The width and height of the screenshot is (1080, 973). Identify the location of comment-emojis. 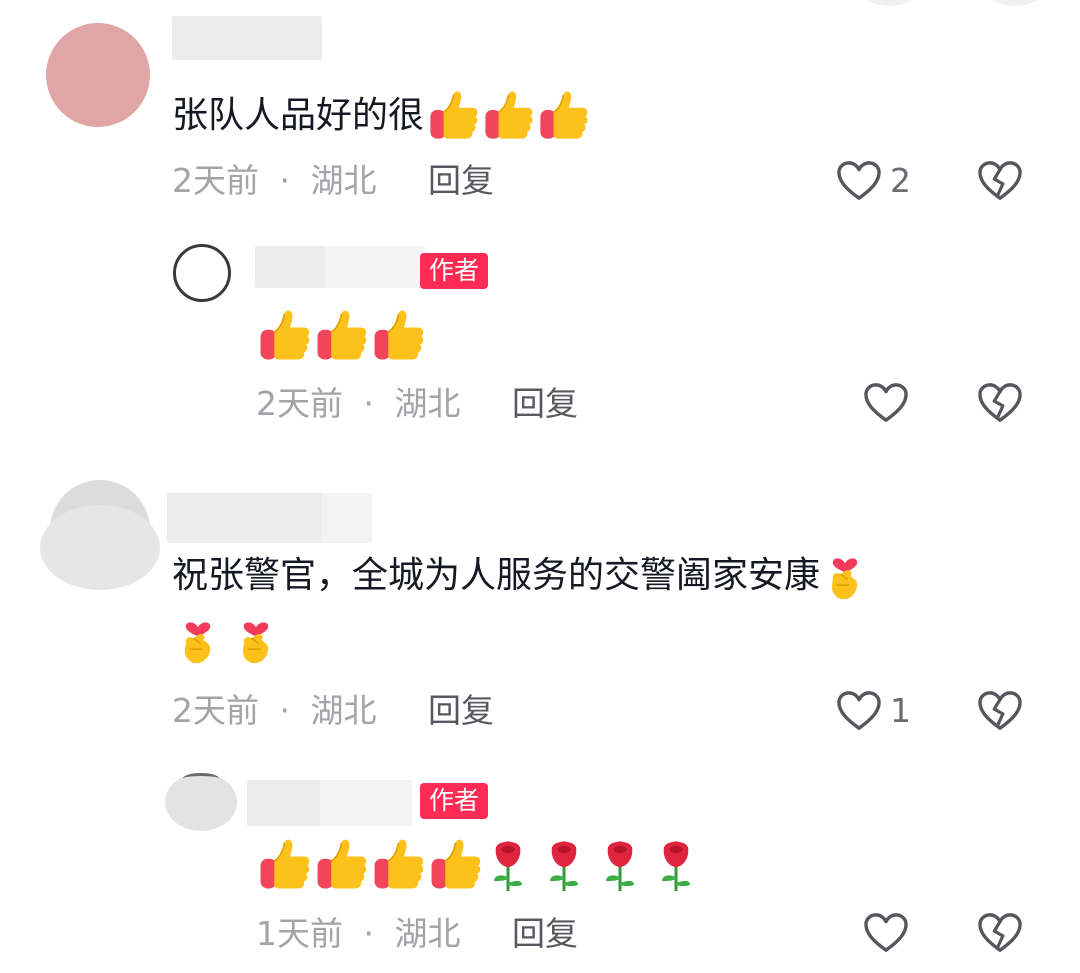
(508, 115).